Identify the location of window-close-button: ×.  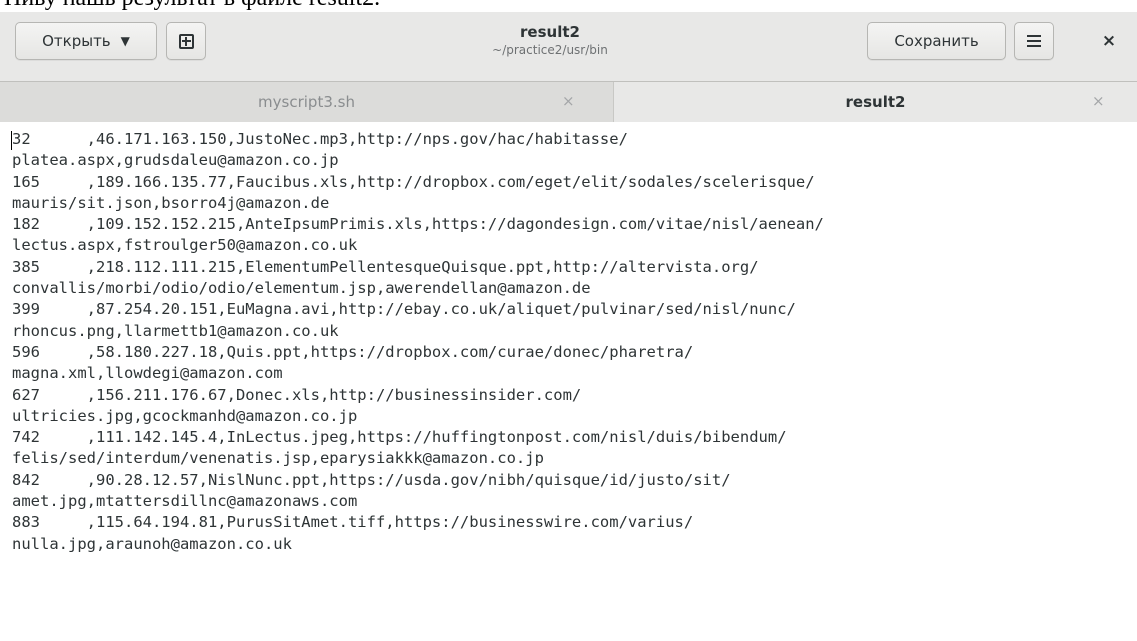
(1109, 41).